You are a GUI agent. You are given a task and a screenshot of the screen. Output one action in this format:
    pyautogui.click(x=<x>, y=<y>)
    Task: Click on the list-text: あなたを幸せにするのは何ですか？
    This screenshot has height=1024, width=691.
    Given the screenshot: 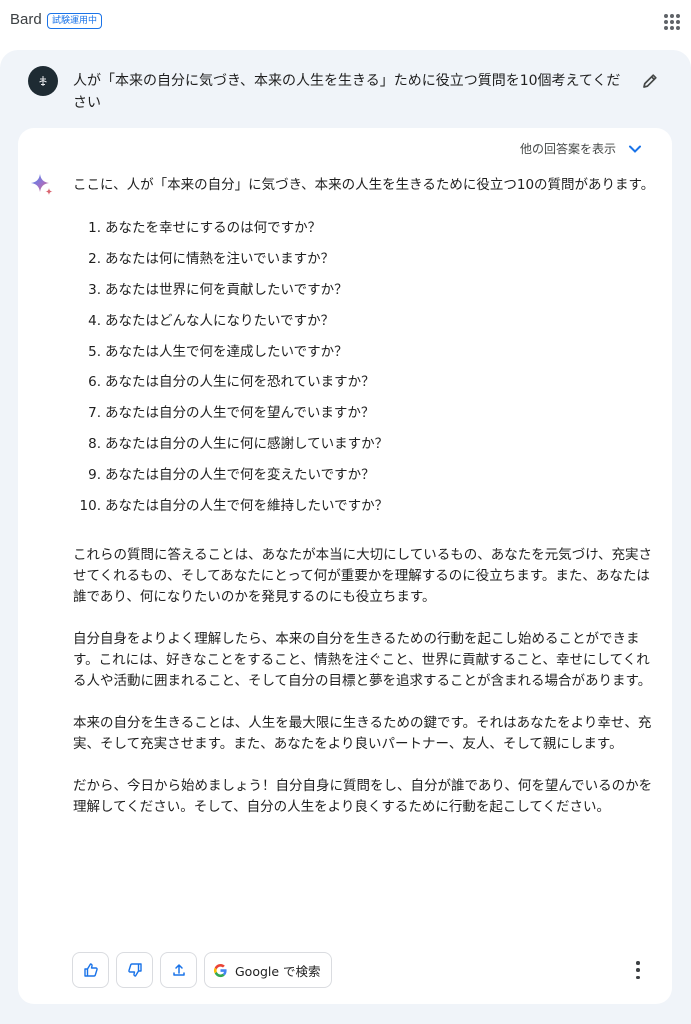 What is the action you would take?
    pyautogui.click(x=213, y=228)
    